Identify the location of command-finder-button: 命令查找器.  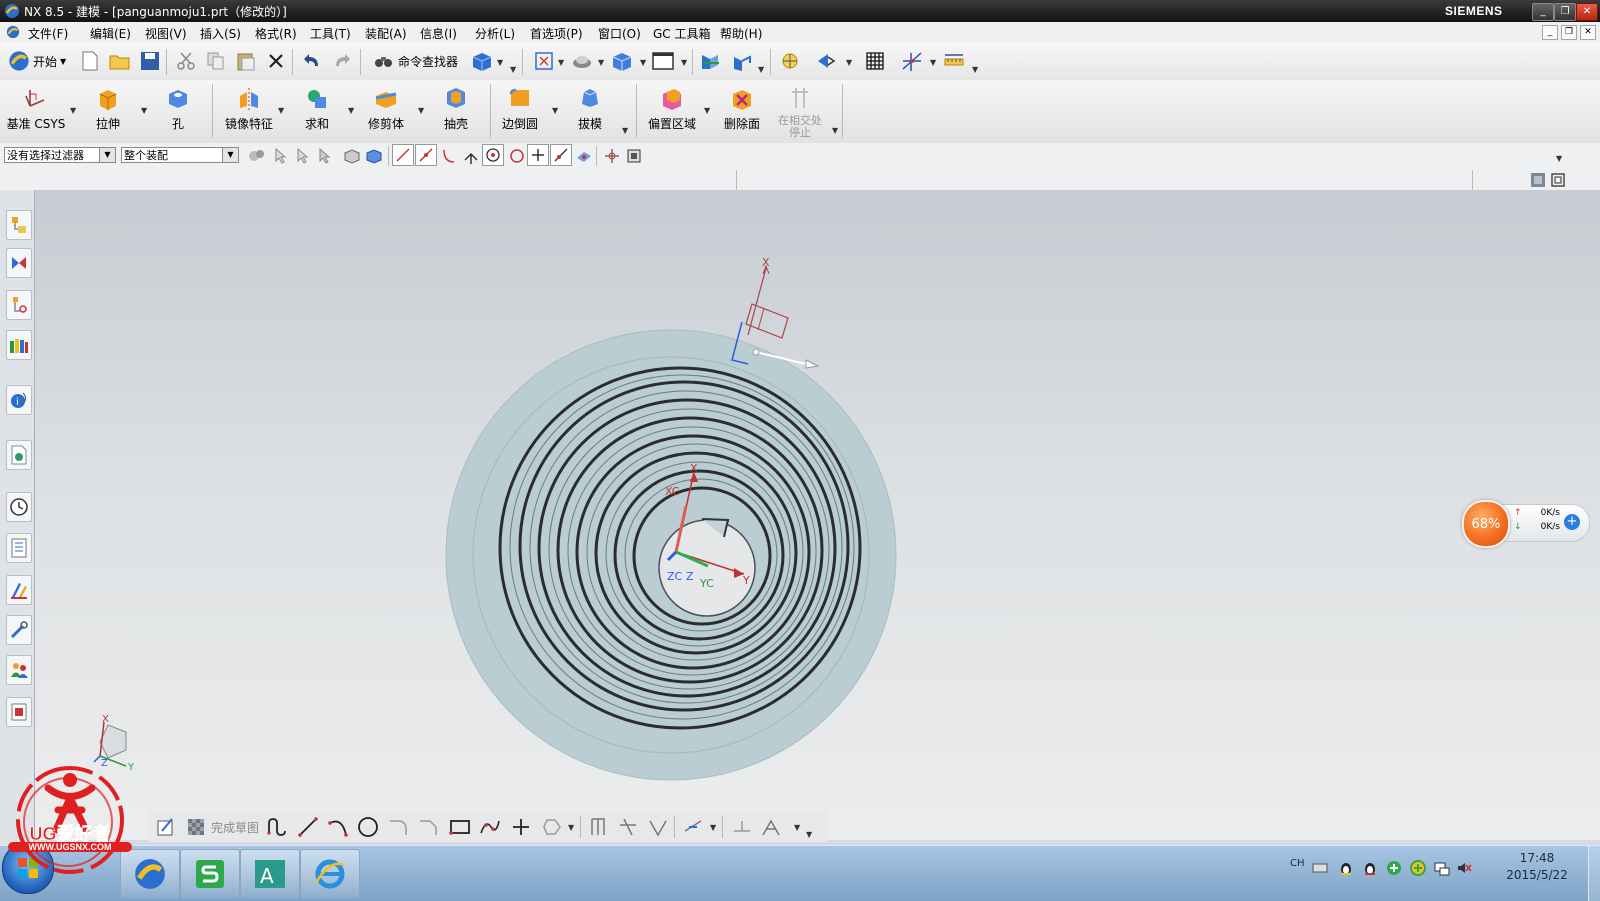
(416, 61).